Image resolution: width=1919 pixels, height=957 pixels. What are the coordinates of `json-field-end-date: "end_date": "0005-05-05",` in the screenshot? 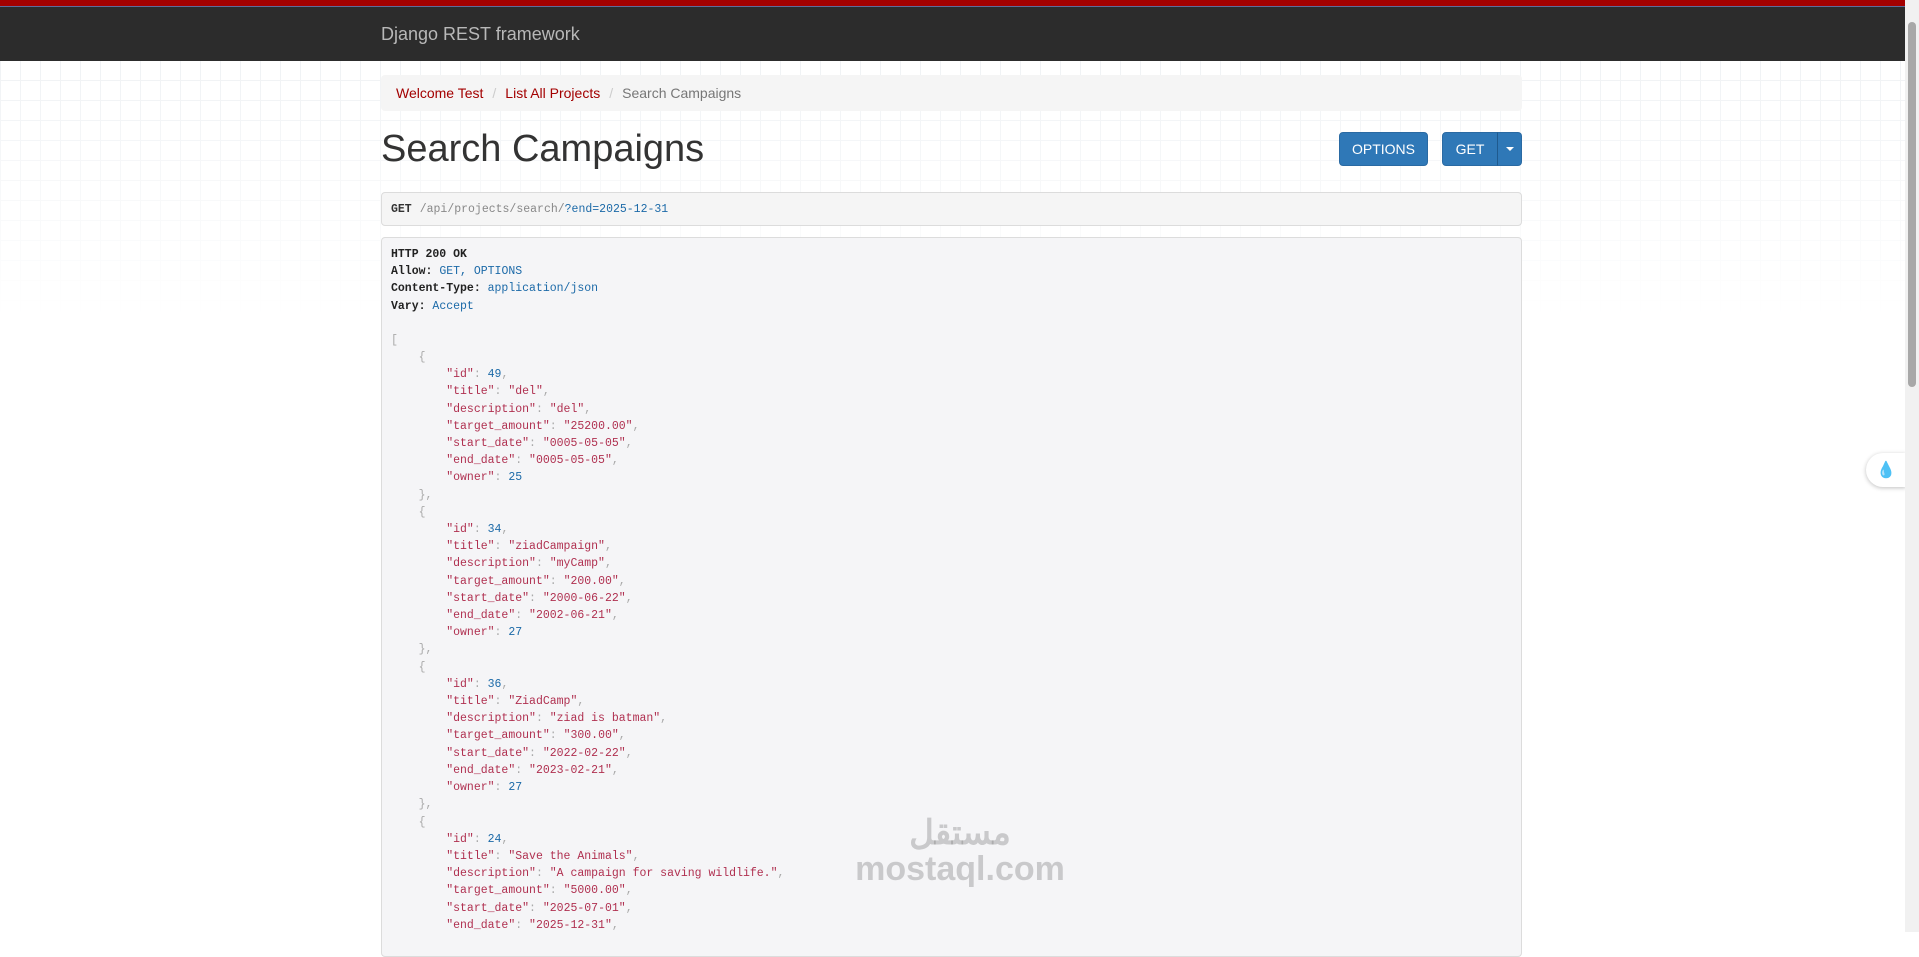 It's located at (532, 461).